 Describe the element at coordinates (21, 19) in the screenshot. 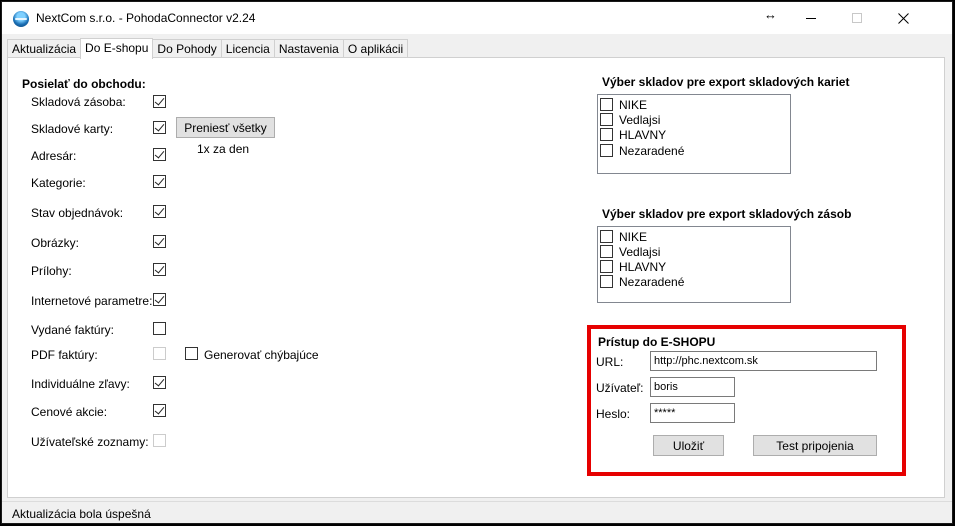

I see `app-logo-icon` at that location.